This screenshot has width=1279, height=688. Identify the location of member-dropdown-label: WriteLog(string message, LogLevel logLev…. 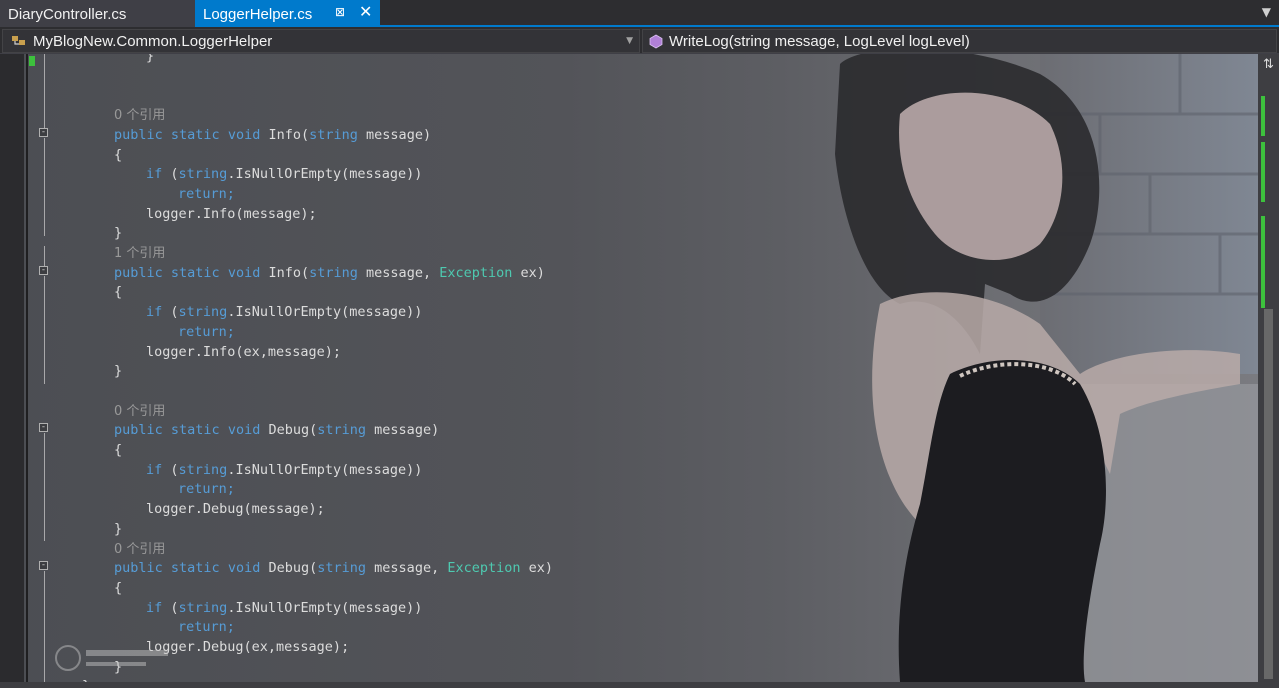
(819, 41).